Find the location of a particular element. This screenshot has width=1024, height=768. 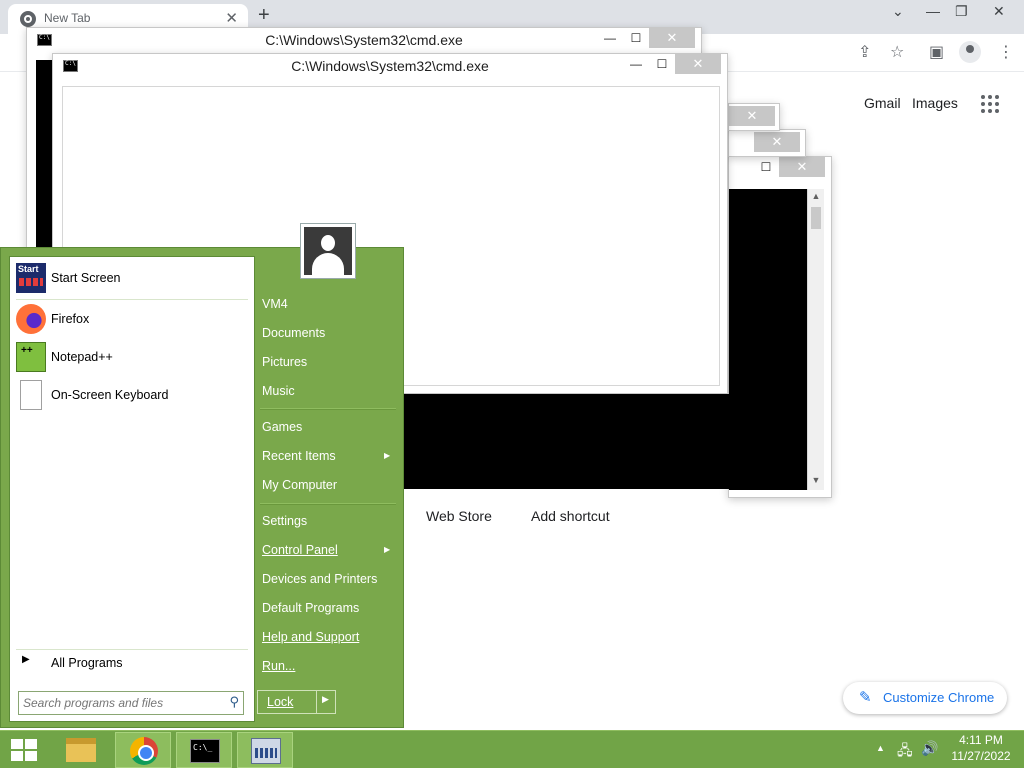

start-item-documents: Documents is located at coordinates (293, 333).